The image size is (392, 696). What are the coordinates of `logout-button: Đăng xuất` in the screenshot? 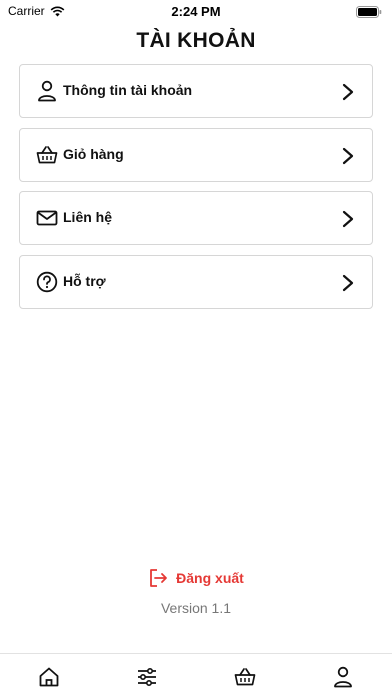 It's located at (196, 578).